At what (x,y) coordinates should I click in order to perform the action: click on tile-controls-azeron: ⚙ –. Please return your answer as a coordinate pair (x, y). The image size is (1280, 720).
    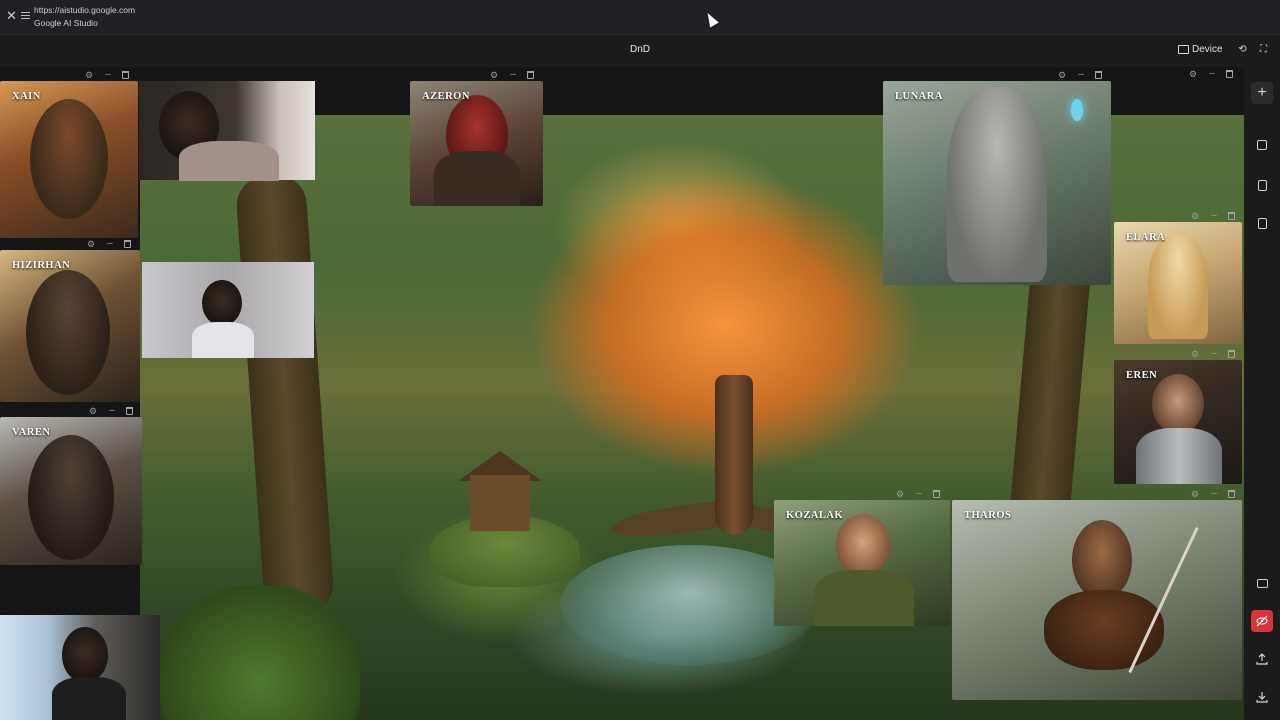
    Looking at the image, I should click on (511, 75).